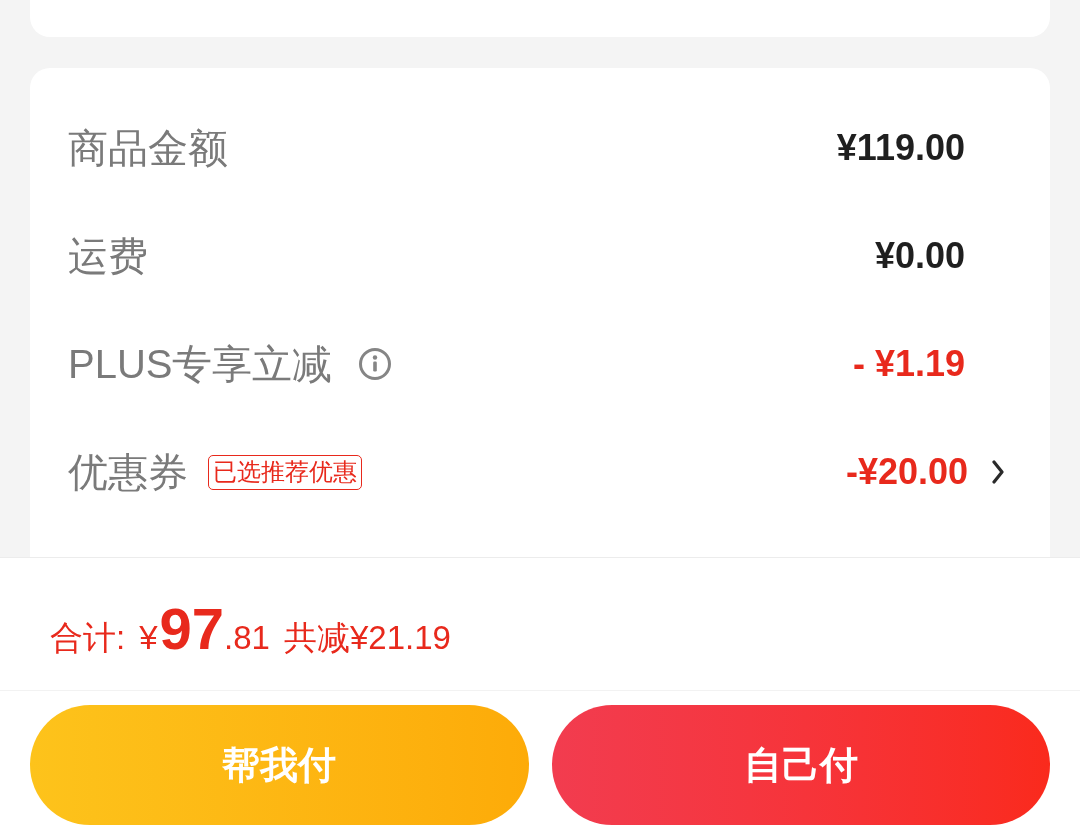 The image size is (1080, 837). I want to click on row-label: 商品金额, so click(148, 148).